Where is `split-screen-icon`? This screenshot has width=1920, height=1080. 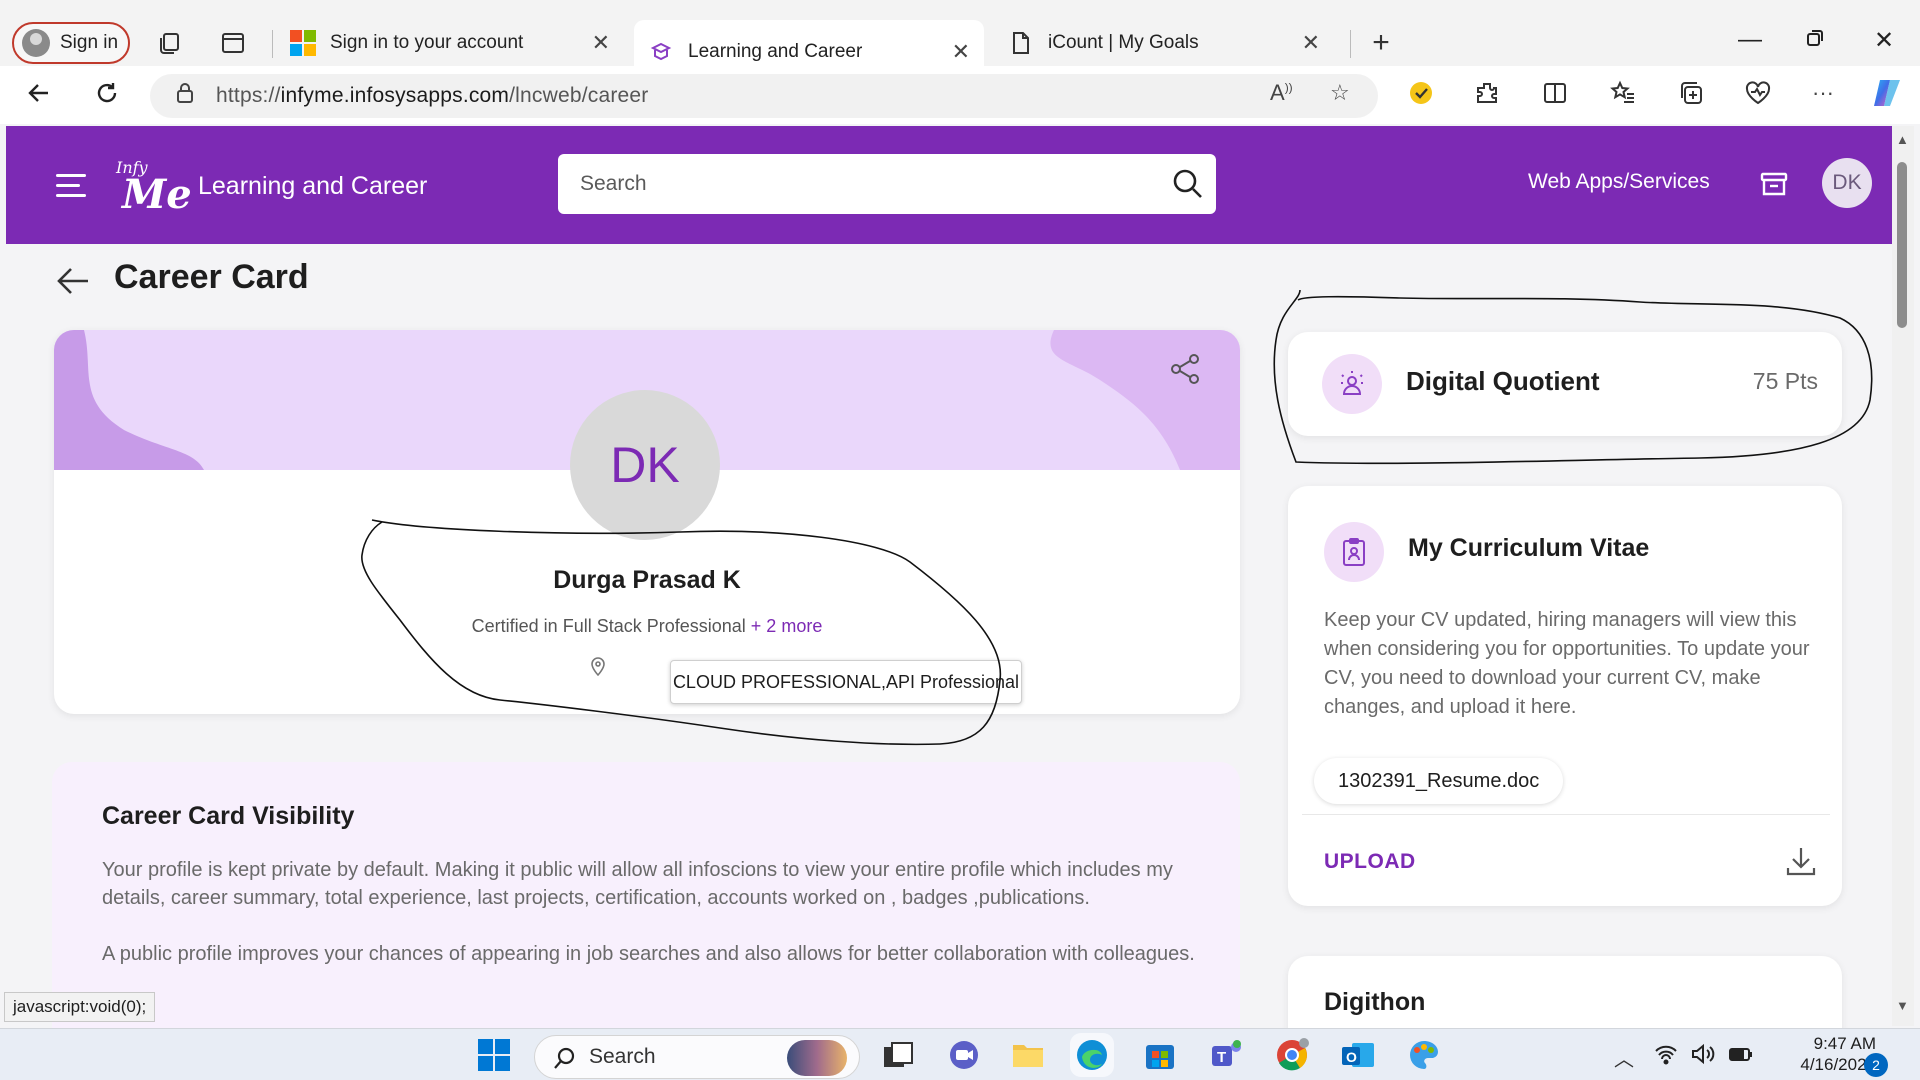 split-screen-icon is located at coordinates (1555, 96).